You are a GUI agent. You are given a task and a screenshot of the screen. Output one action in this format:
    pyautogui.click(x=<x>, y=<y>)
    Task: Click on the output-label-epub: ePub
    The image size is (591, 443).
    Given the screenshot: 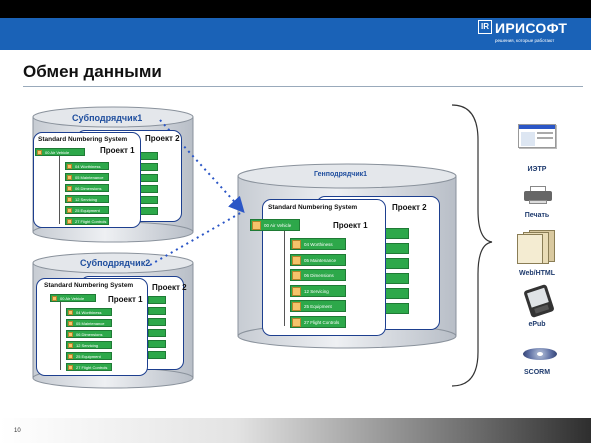 What is the action you would take?
    pyautogui.click(x=537, y=324)
    